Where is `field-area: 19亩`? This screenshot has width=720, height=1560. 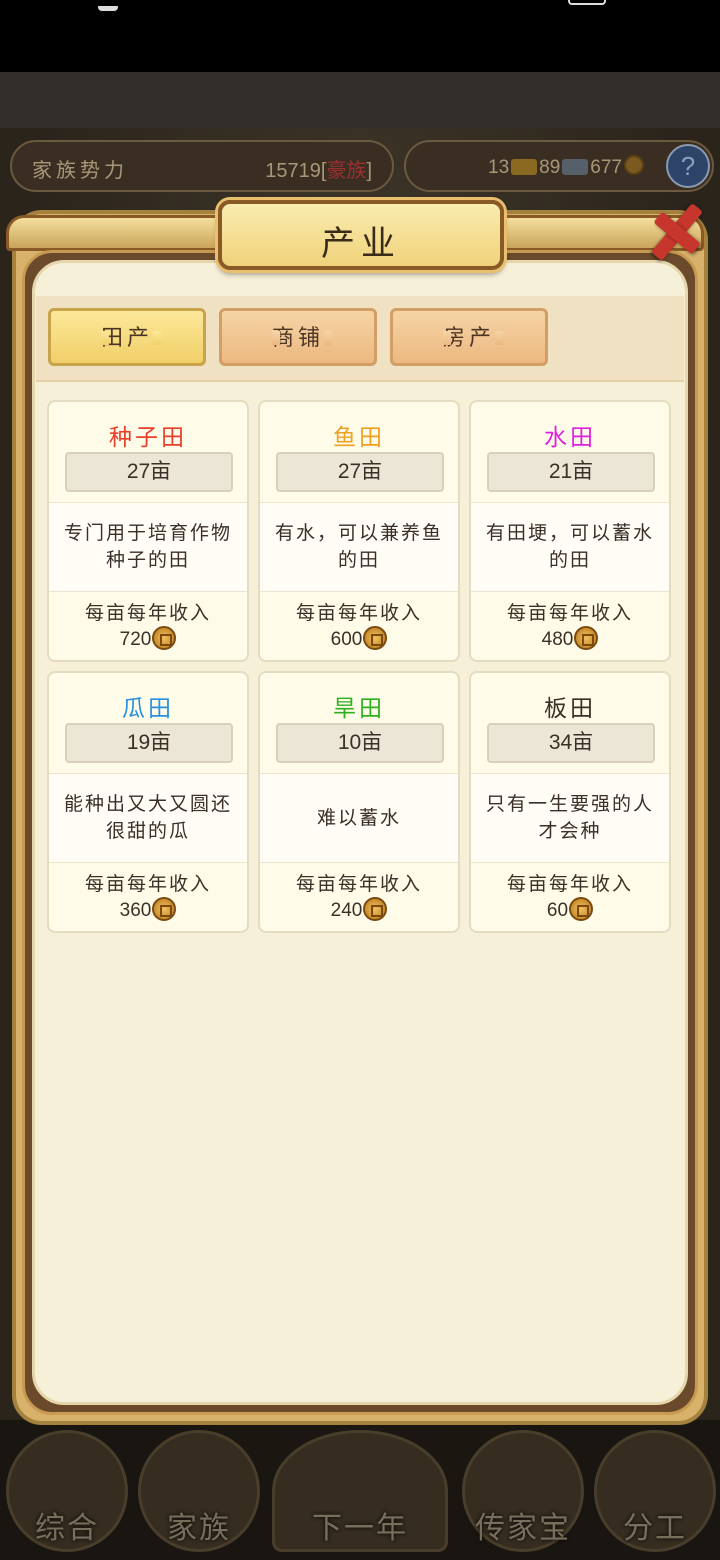 field-area: 19亩 is located at coordinates (149, 743).